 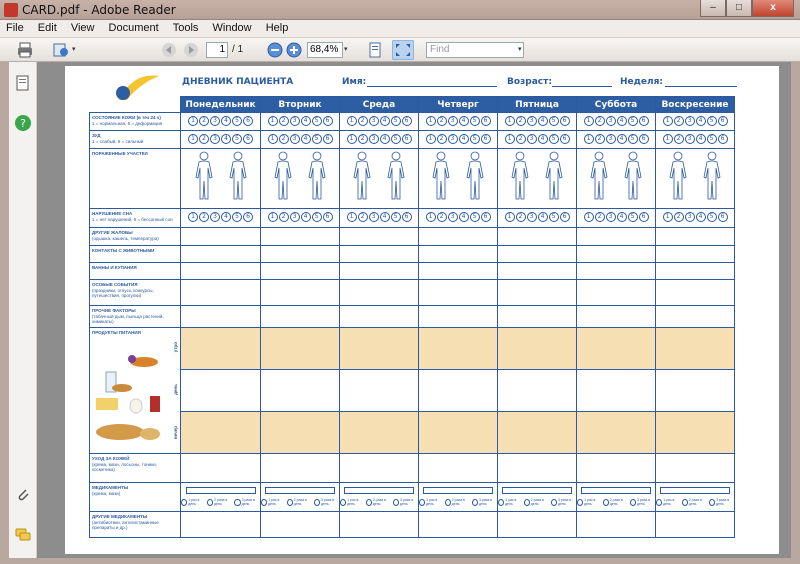 What do you see at coordinates (82, 27) in the screenshot?
I see `menu-view: View` at bounding box center [82, 27].